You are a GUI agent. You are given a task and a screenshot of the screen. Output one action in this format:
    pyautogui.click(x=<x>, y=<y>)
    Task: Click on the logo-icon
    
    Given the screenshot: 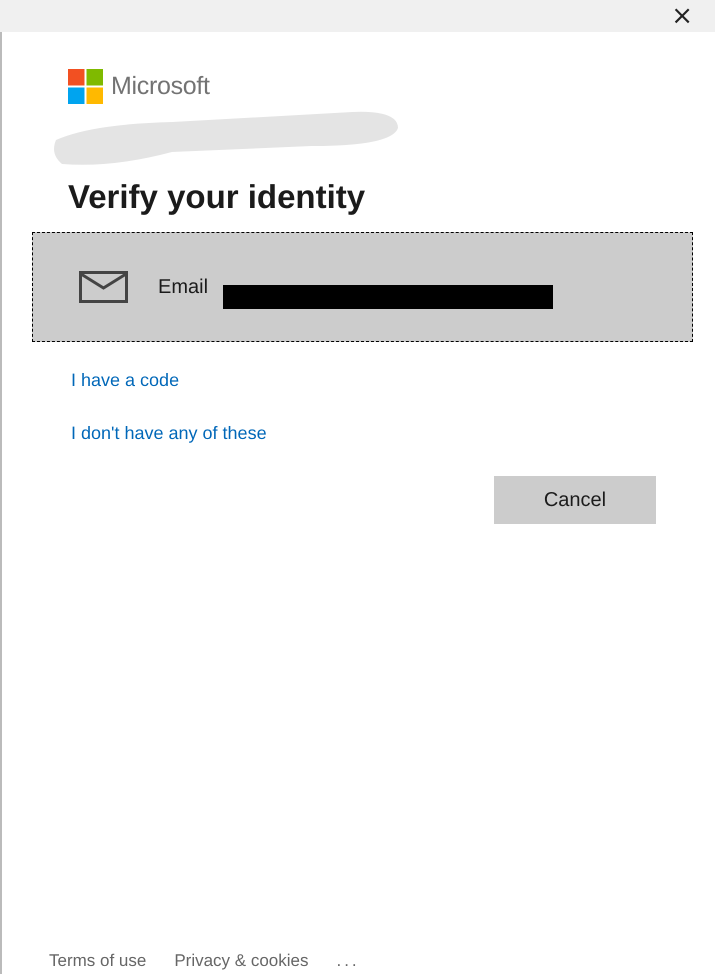 What is the action you would take?
    pyautogui.click(x=85, y=86)
    